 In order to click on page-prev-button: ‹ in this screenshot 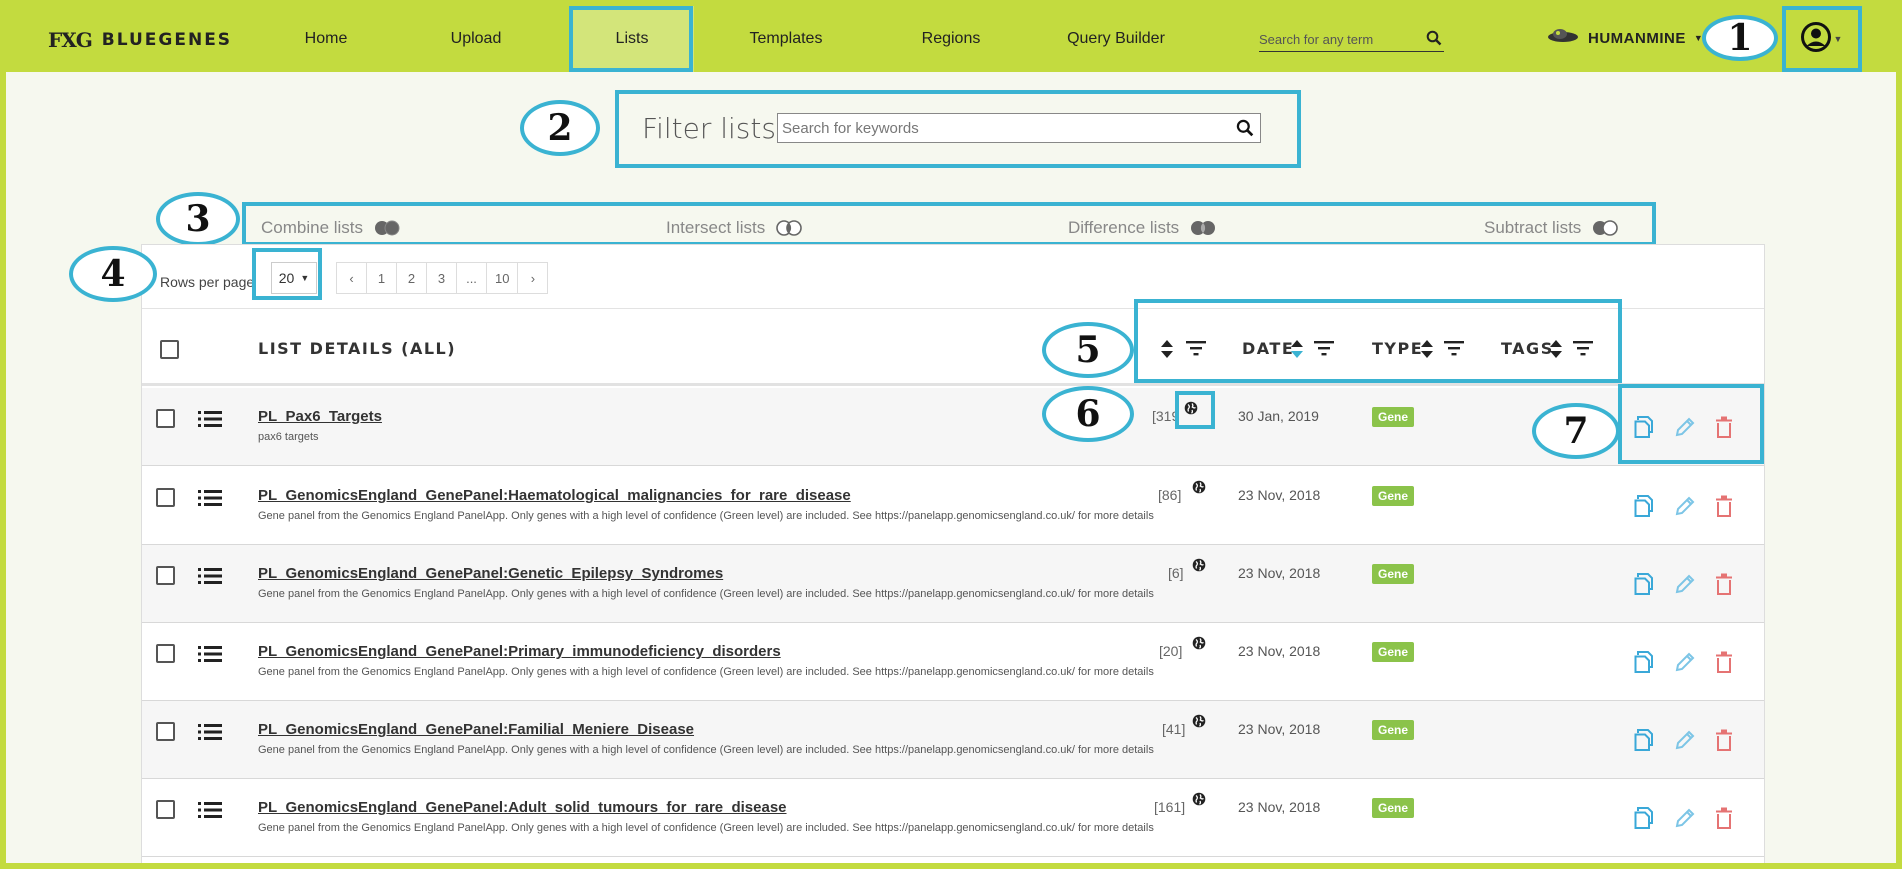, I will do `click(351, 278)`.